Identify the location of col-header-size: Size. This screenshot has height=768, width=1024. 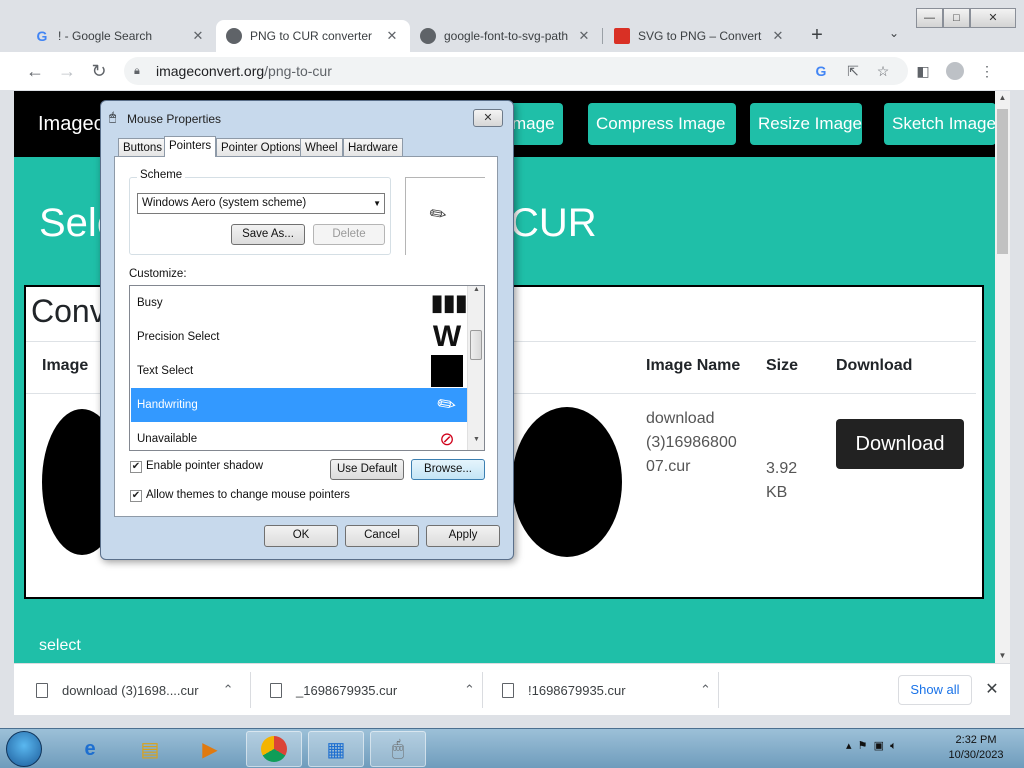
(782, 365).